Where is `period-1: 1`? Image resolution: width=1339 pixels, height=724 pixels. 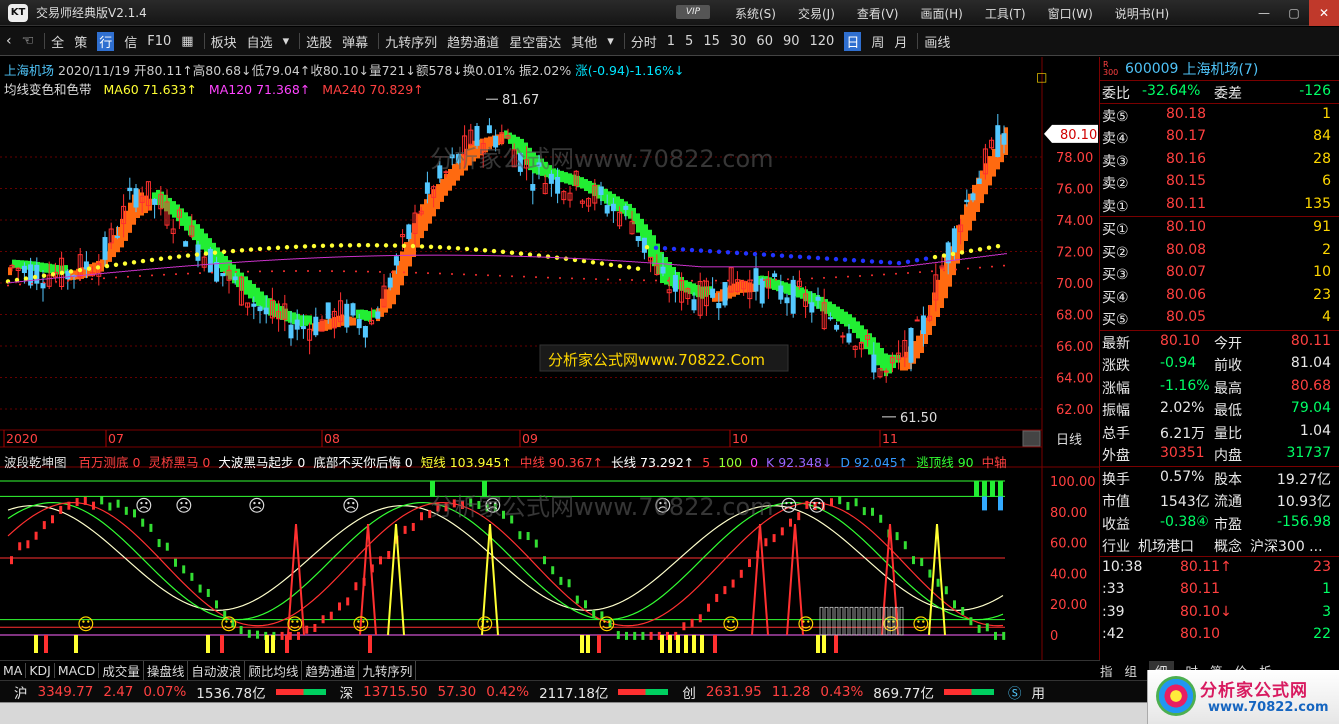 period-1: 1 is located at coordinates (671, 41).